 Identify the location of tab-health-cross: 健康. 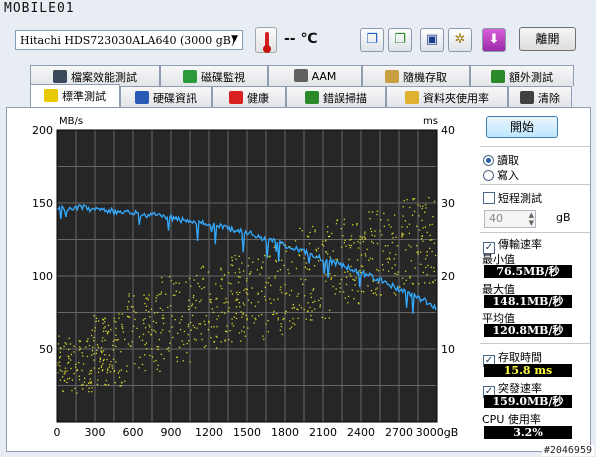
(249, 96).